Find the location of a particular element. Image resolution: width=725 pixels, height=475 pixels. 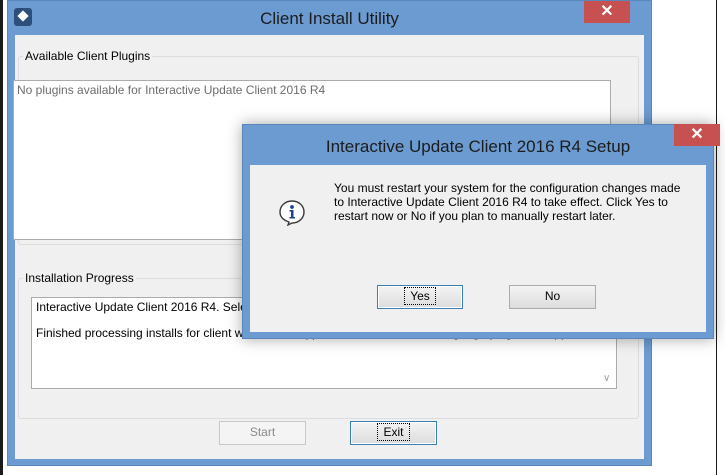

installation-progress-label: Installation Progress is located at coordinates (79, 278).